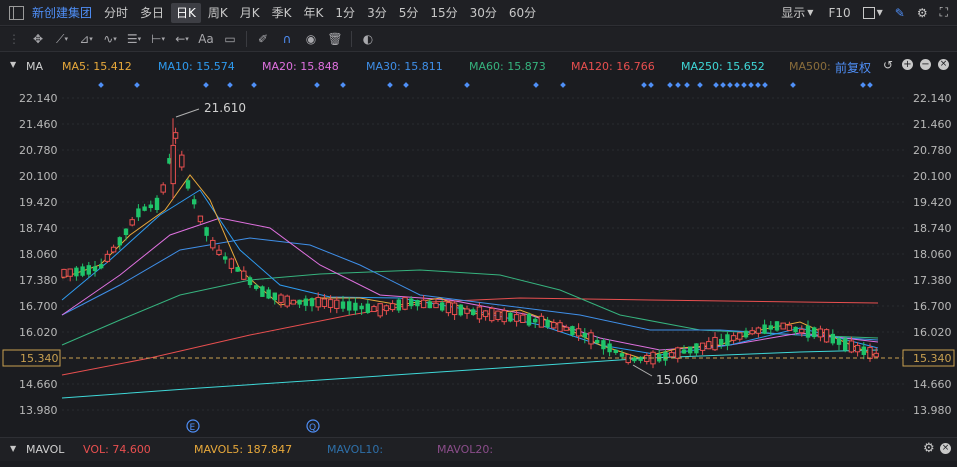 The height and width of the screenshot is (467, 957). Describe the element at coordinates (522, 13) in the screenshot. I see `period-tab: 60分` at that location.